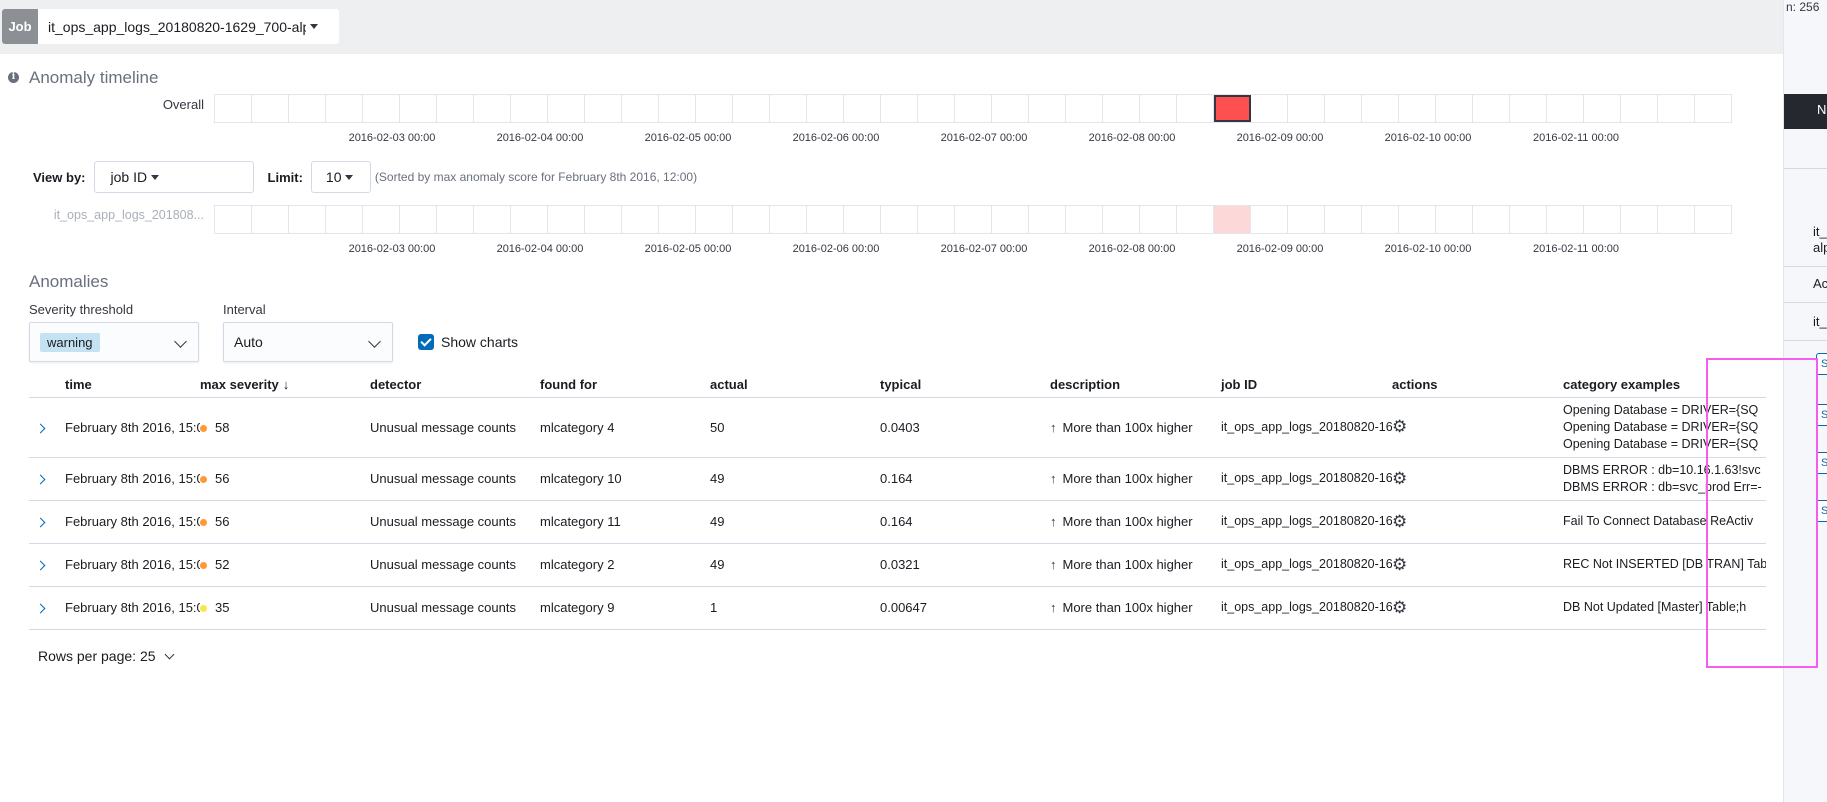 This screenshot has height=802, width=1827. What do you see at coordinates (795, 385) in the screenshot?
I see `col-header-actual: actual` at bounding box center [795, 385].